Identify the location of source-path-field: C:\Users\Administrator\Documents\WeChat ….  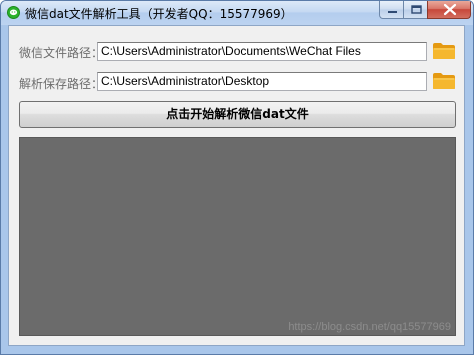
(262, 51).